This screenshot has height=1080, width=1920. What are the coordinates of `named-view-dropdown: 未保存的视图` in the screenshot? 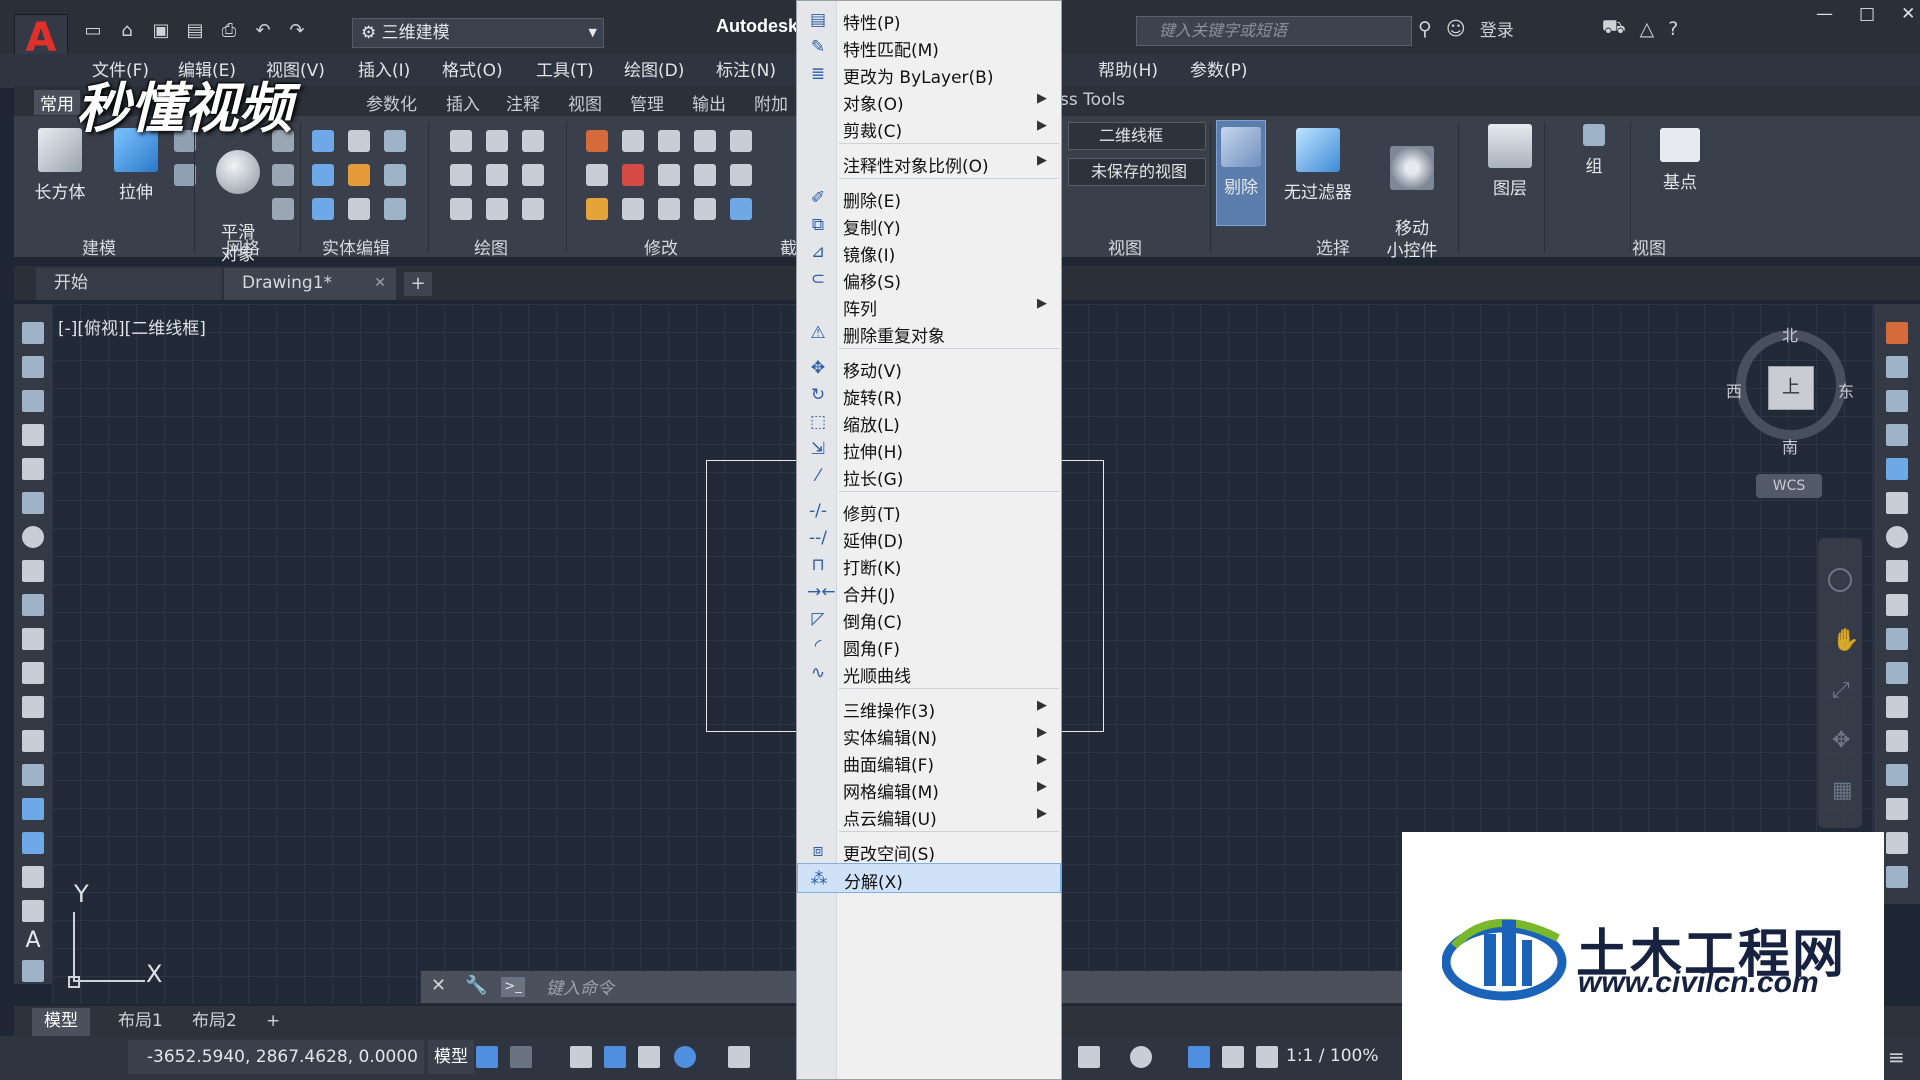 It's located at (1137, 172).